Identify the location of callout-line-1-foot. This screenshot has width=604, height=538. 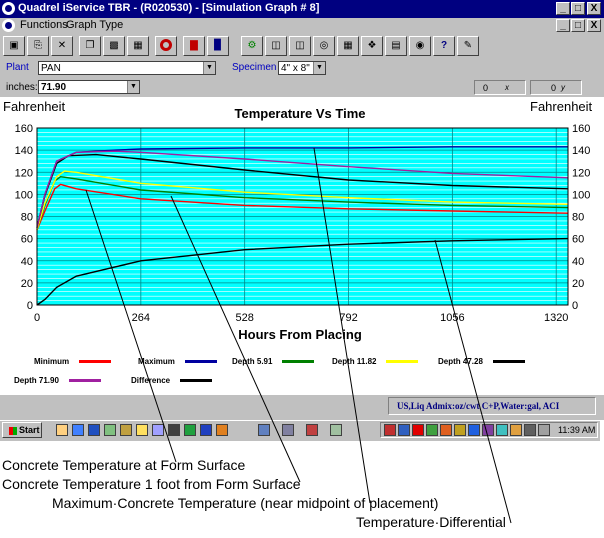
(235, 339).